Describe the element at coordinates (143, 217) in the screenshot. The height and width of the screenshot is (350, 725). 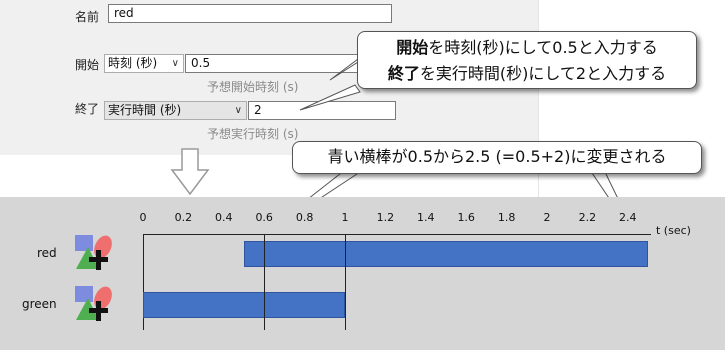
I see `tick-label: 0` at that location.